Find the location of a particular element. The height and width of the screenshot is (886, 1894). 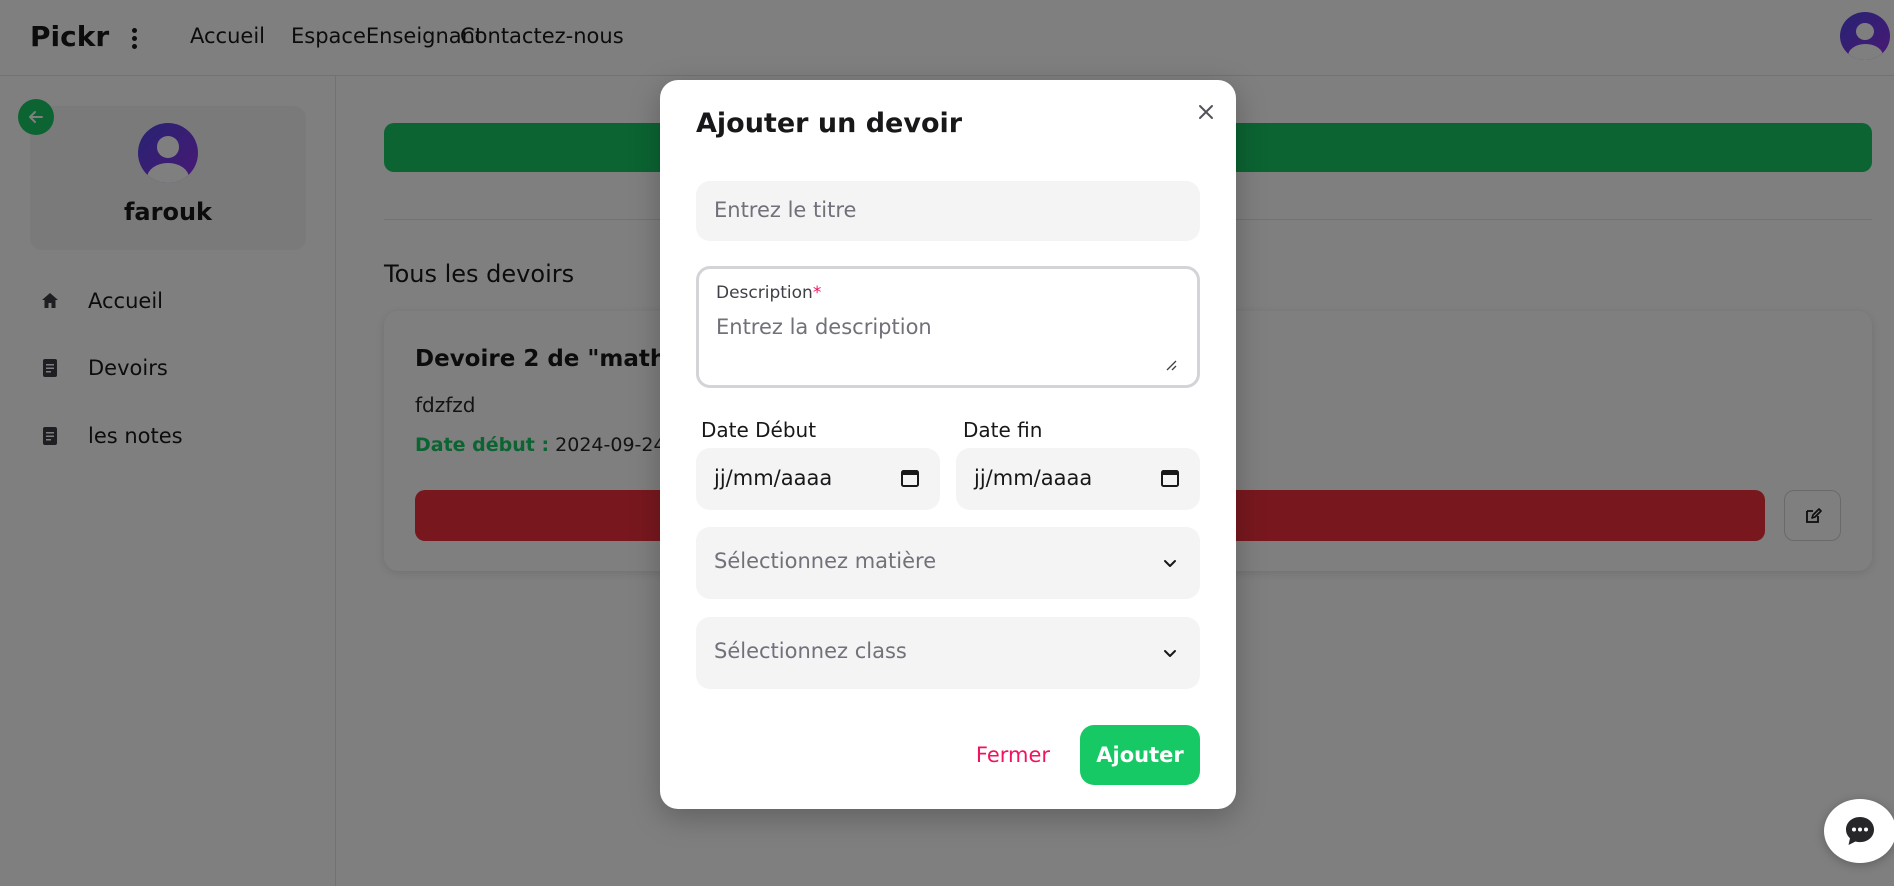

date-debut-input: jj/mm/aaaa is located at coordinates (818, 479).